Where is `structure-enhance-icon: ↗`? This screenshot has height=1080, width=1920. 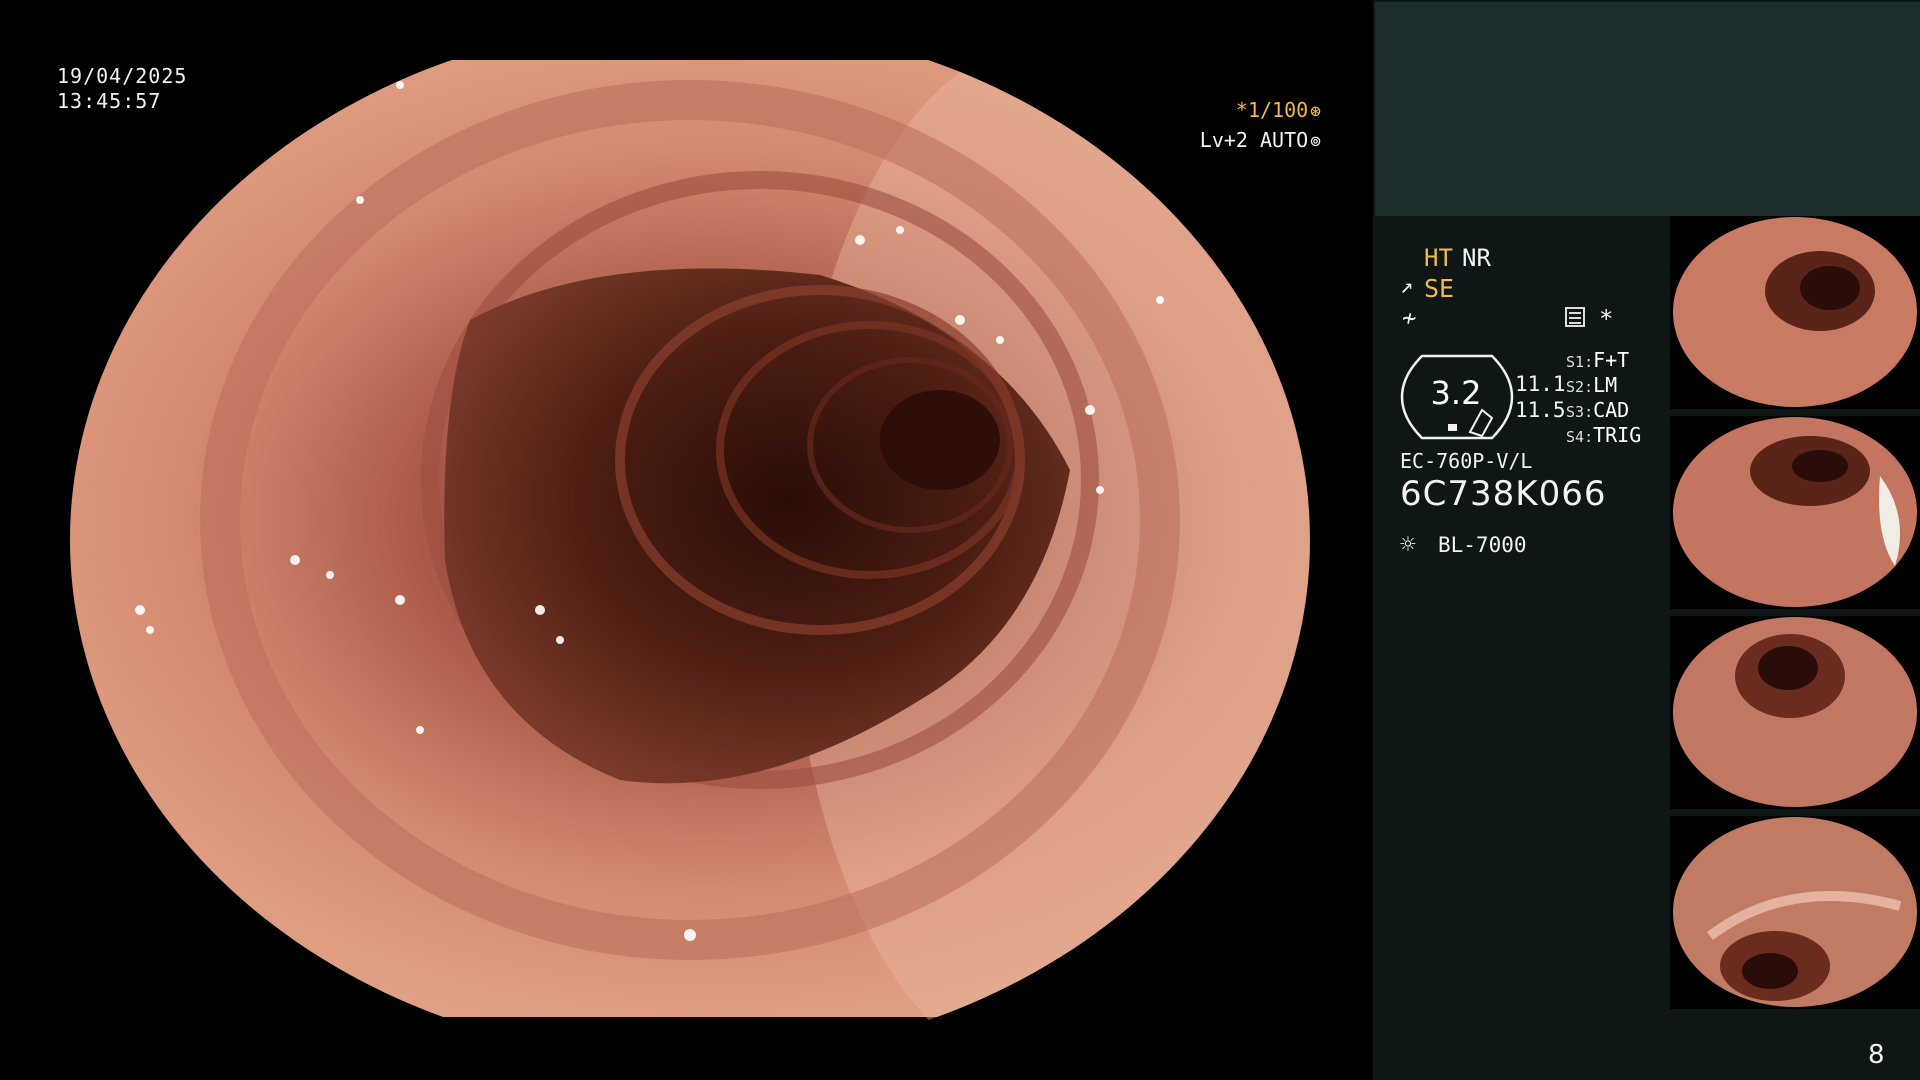 structure-enhance-icon: ↗ is located at coordinates (1407, 286).